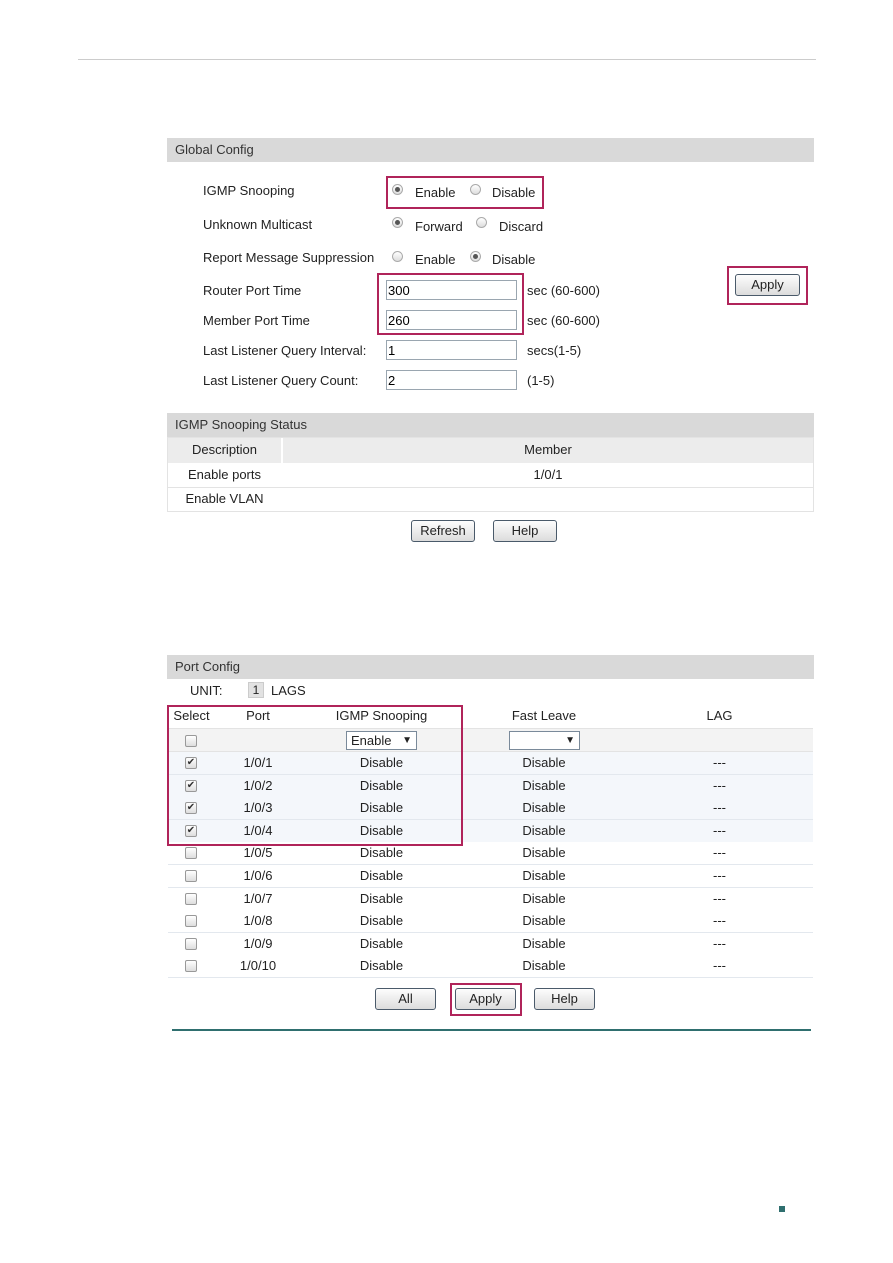 This screenshot has height=1263, width=893. What do you see at coordinates (288, 690) in the screenshot?
I see `lags-tab: LAGS` at bounding box center [288, 690].